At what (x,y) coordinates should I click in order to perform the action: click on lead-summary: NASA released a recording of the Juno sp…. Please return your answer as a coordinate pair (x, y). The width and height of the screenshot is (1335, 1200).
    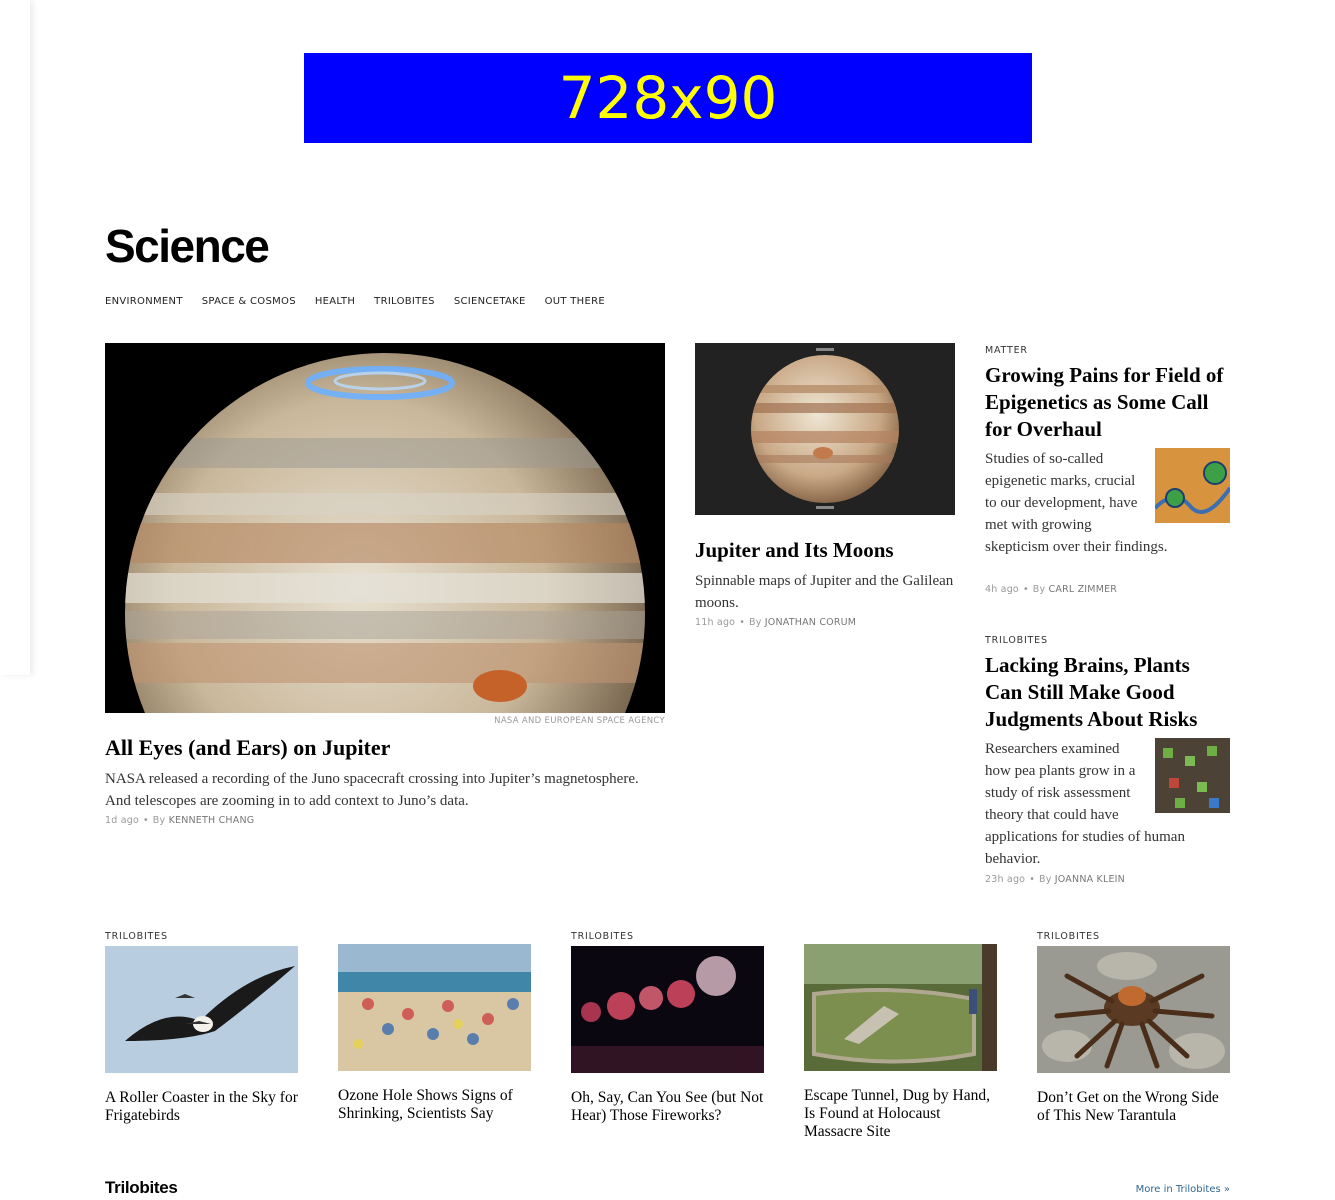
    Looking at the image, I should click on (372, 790).